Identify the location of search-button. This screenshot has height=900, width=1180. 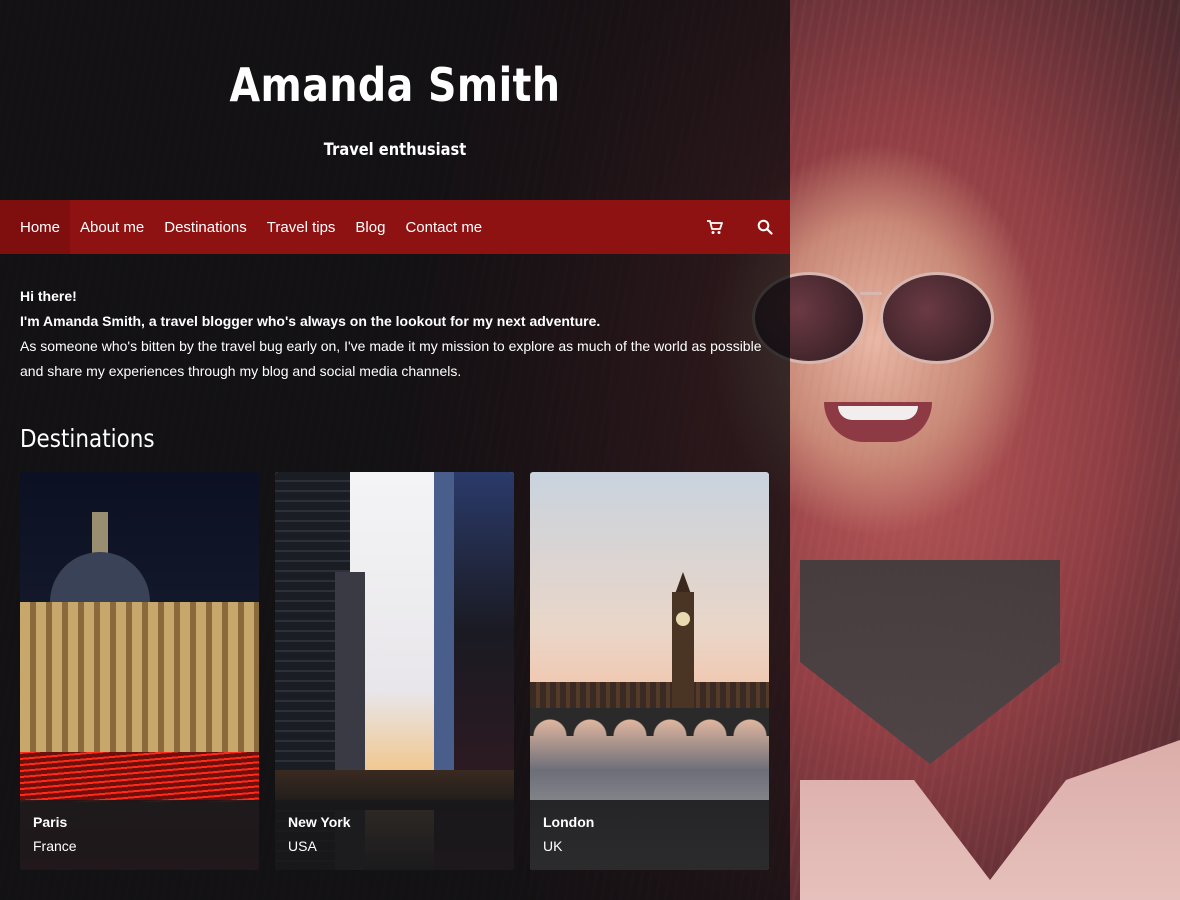
(765, 227).